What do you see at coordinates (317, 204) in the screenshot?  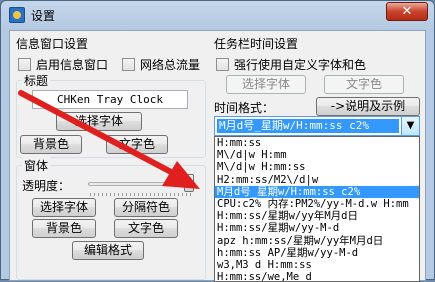 I see `time-format-option: CPU:c2% 内存:PM2%/yy-M-d.w H:mm` at bounding box center [317, 204].